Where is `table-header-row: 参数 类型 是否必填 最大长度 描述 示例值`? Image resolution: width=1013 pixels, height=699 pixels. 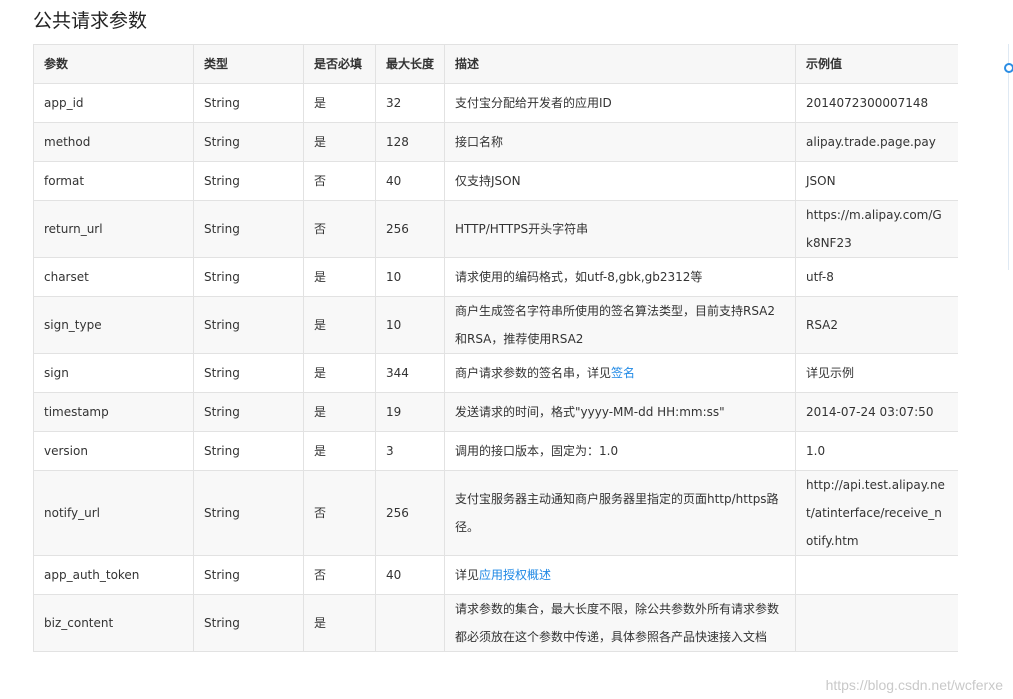 table-header-row: 参数 类型 是否必填 最大长度 描述 示例值 is located at coordinates (495, 64).